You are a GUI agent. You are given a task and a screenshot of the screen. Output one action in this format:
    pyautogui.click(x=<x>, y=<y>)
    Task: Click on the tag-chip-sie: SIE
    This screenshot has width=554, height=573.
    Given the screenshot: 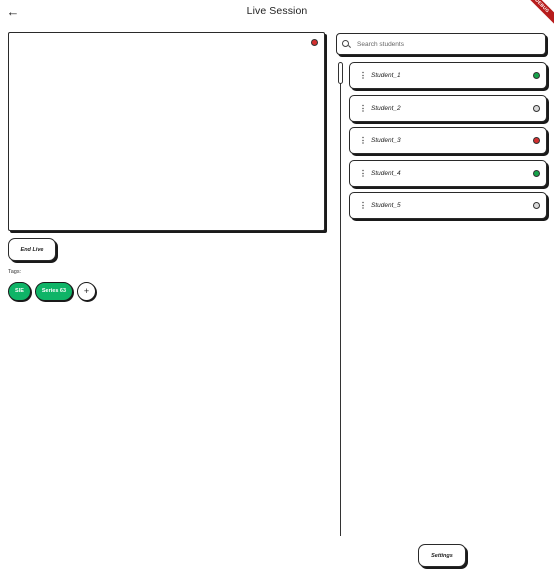 What is the action you would take?
    pyautogui.click(x=19, y=291)
    